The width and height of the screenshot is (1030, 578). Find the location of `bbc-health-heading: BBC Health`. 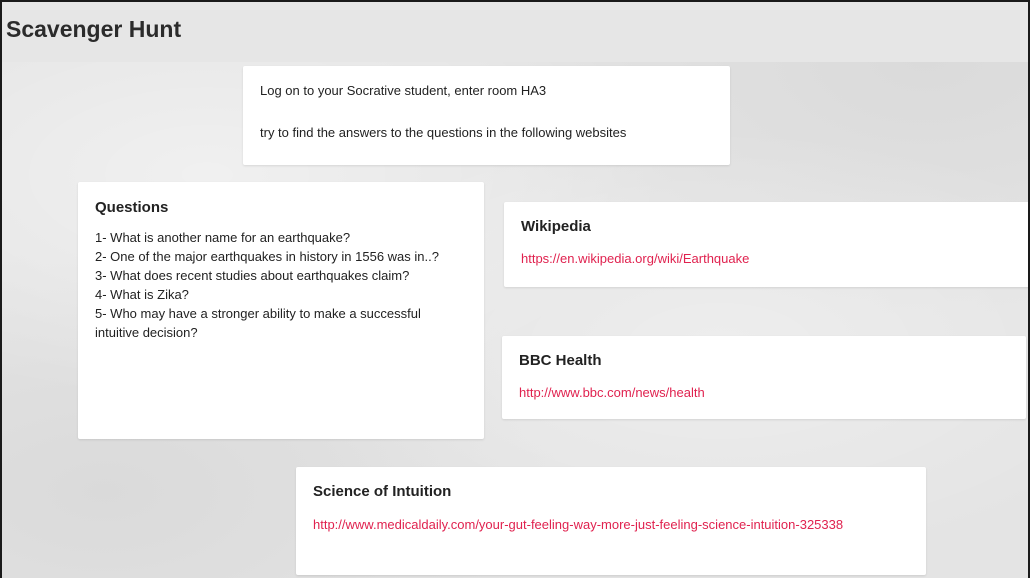

bbc-health-heading: BBC Health is located at coordinates (560, 360).